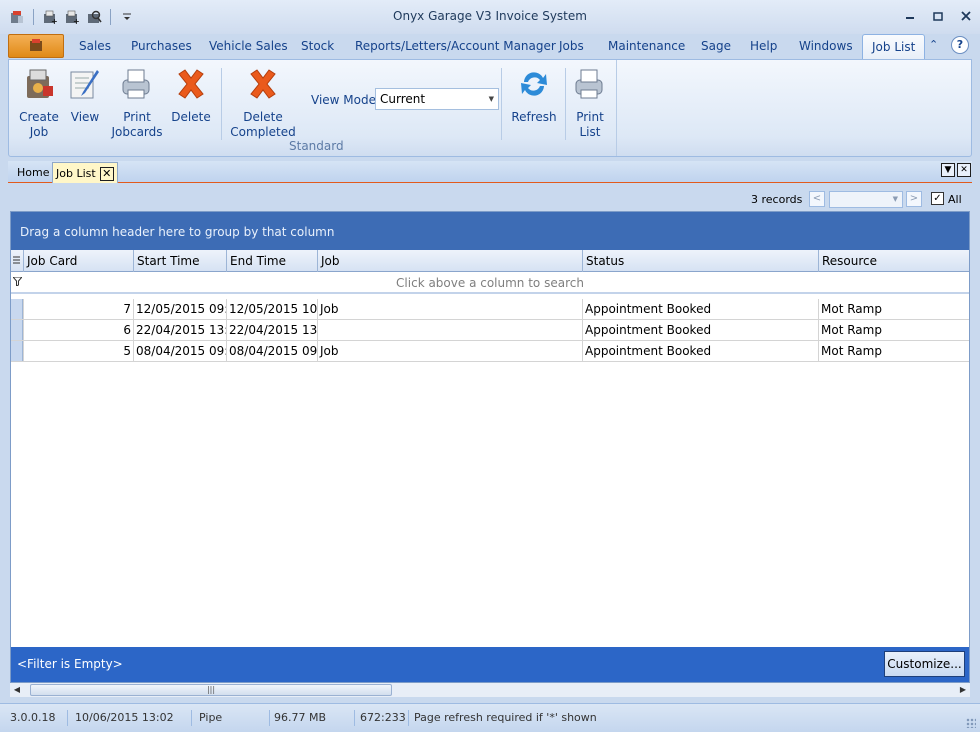  Describe the element at coordinates (124, 717) in the screenshot. I see `status-datetime: 10/06/2015 13:02` at that location.